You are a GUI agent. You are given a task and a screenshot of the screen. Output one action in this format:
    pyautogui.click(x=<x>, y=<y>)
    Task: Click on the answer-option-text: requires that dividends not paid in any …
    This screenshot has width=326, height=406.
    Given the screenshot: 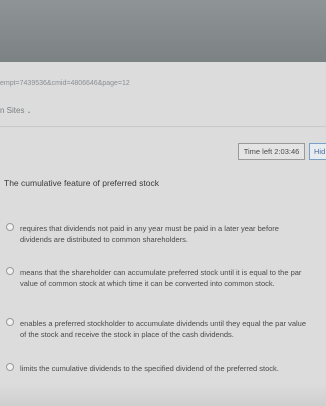 What is the action you would take?
    pyautogui.click(x=149, y=234)
    